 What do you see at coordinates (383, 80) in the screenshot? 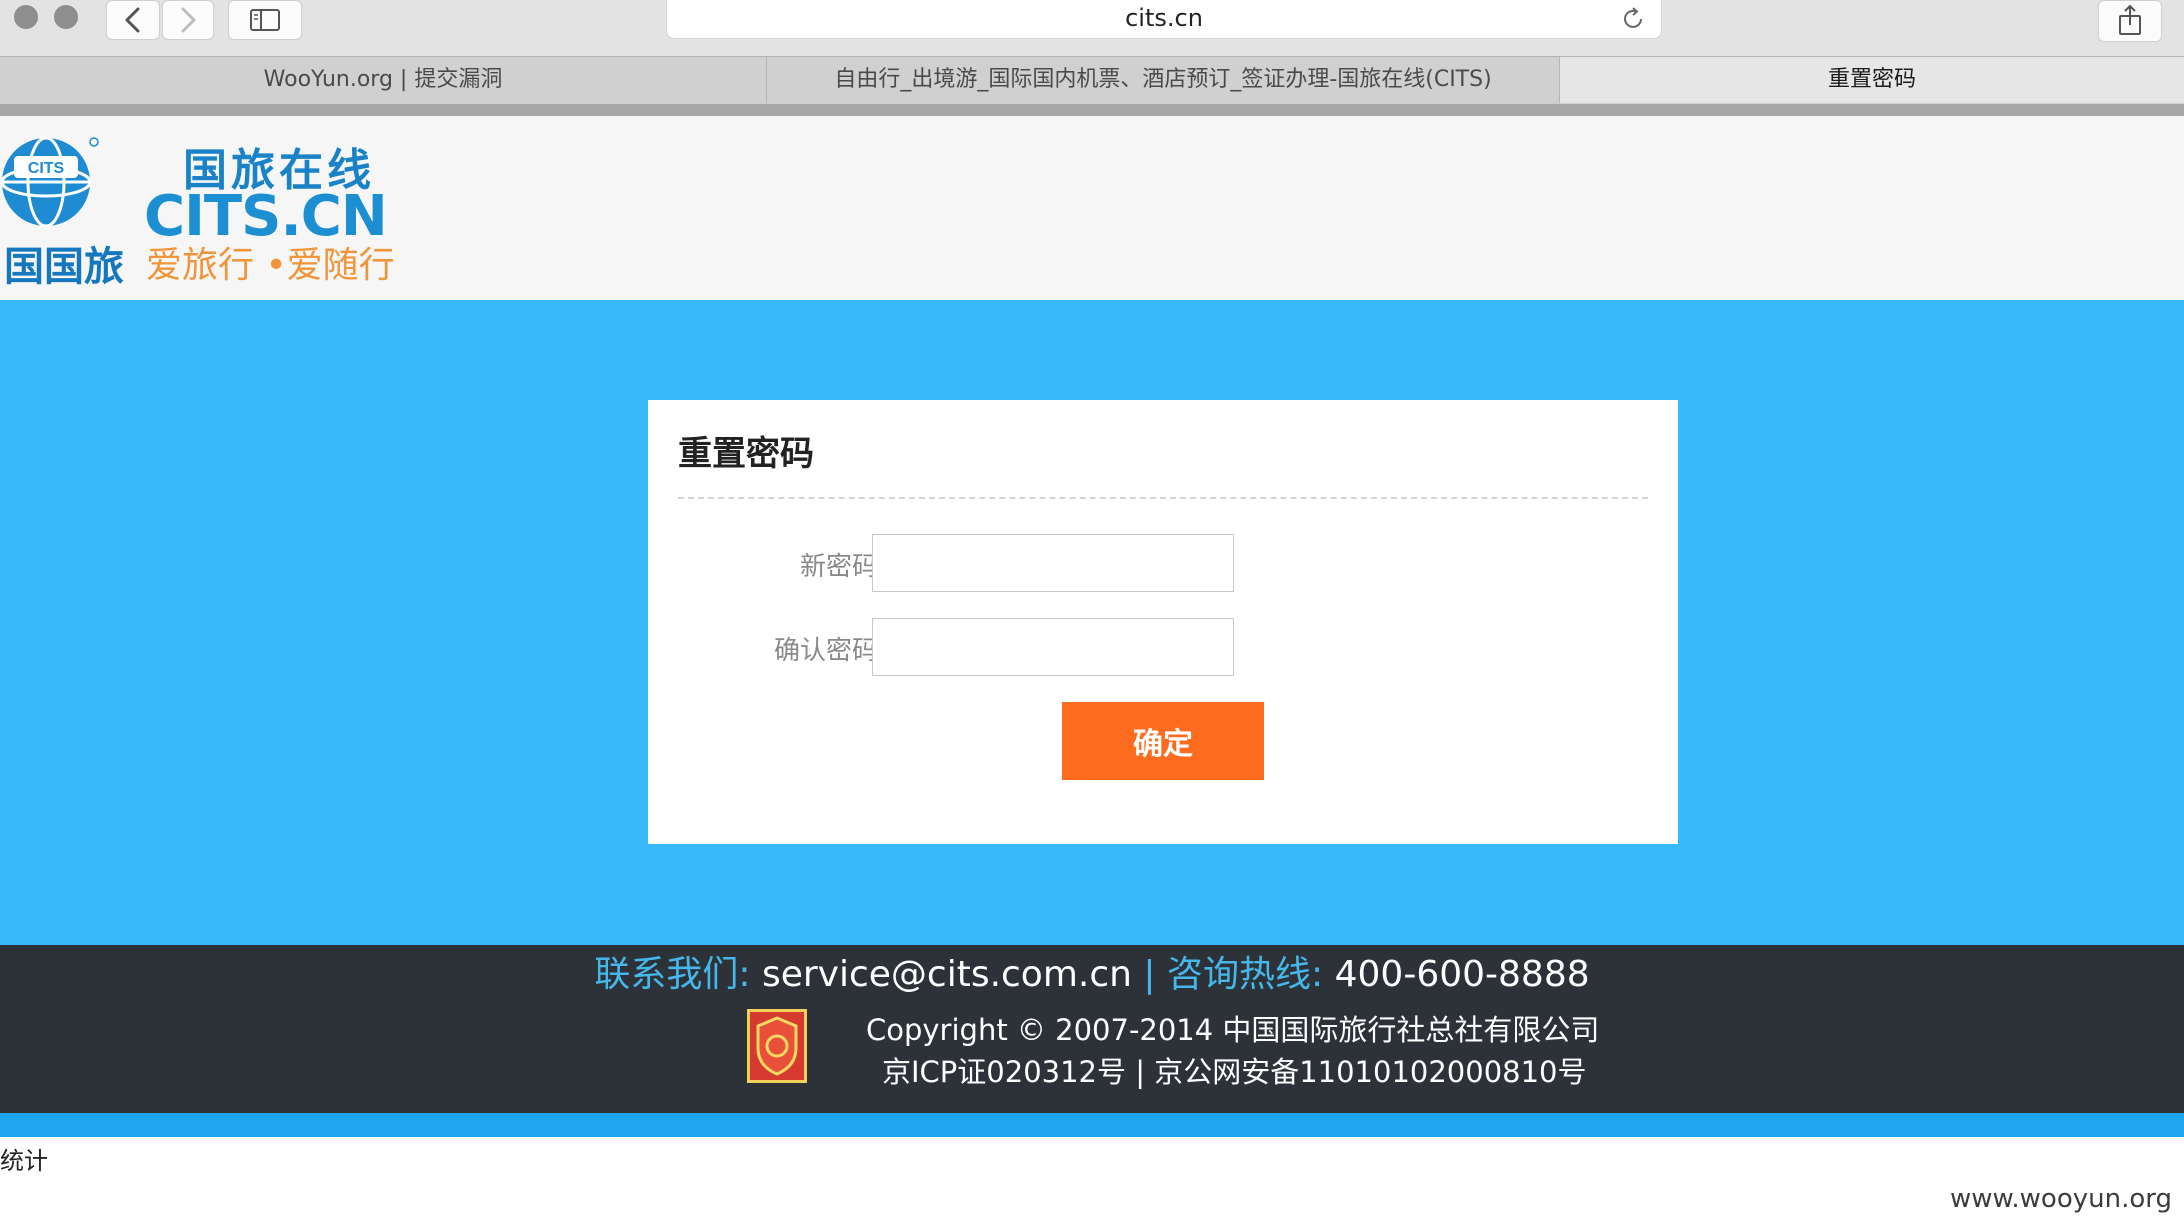
I see `tab-wooyun: WooYun.org | 提交漏洞` at bounding box center [383, 80].